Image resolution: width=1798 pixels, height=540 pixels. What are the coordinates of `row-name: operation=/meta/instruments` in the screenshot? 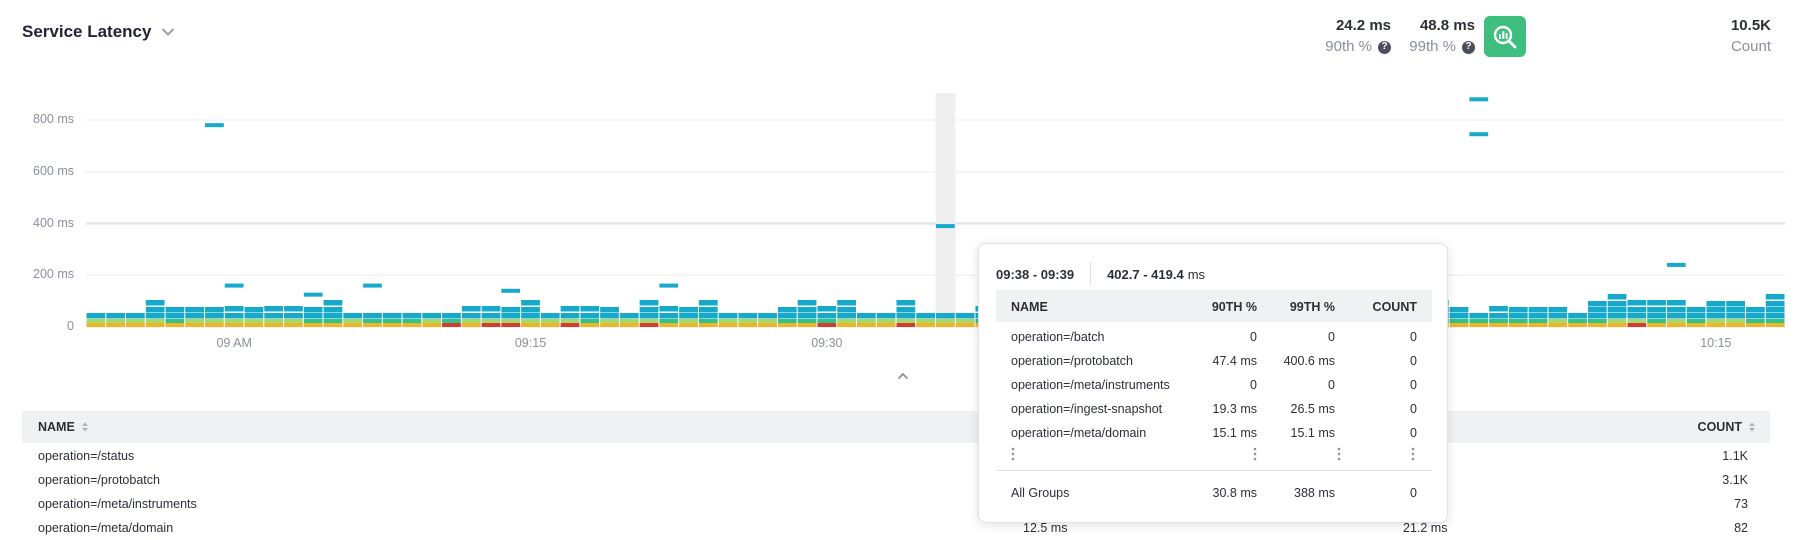 It's located at (117, 504).